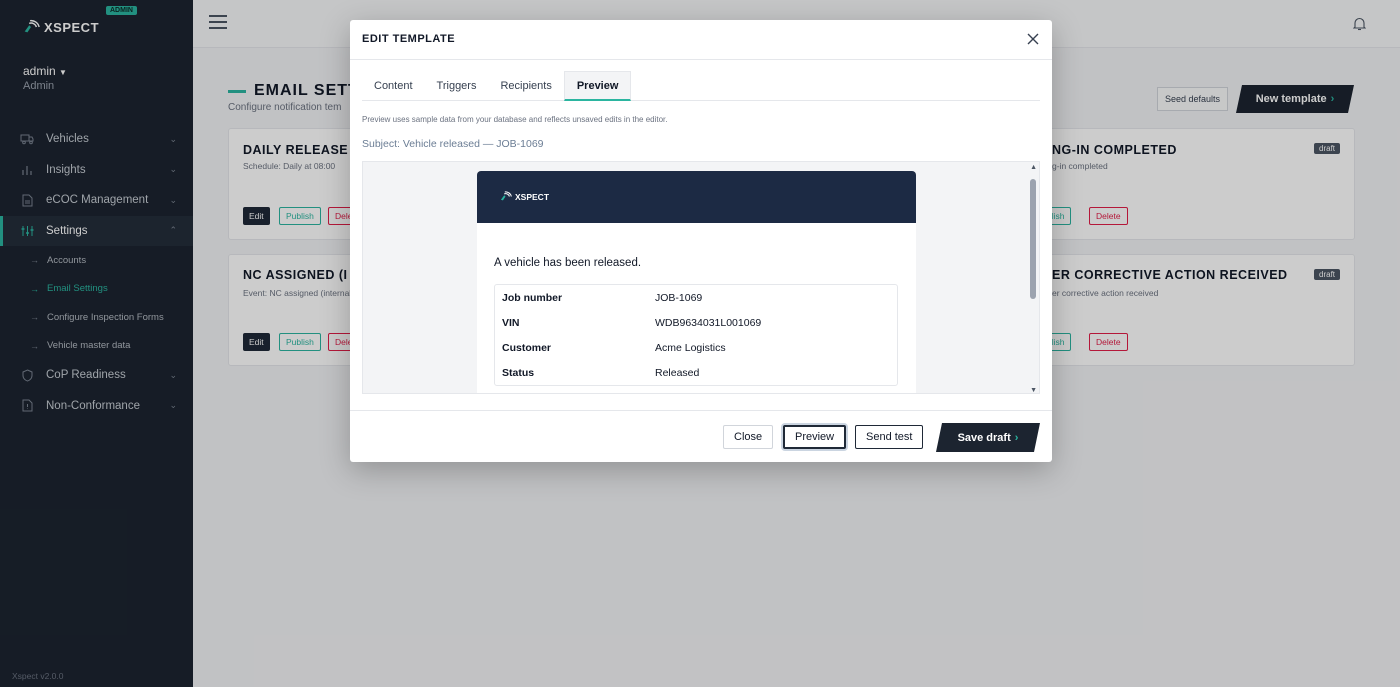  Describe the element at coordinates (511, 322) in the screenshot. I see `row-key: VIN` at that location.